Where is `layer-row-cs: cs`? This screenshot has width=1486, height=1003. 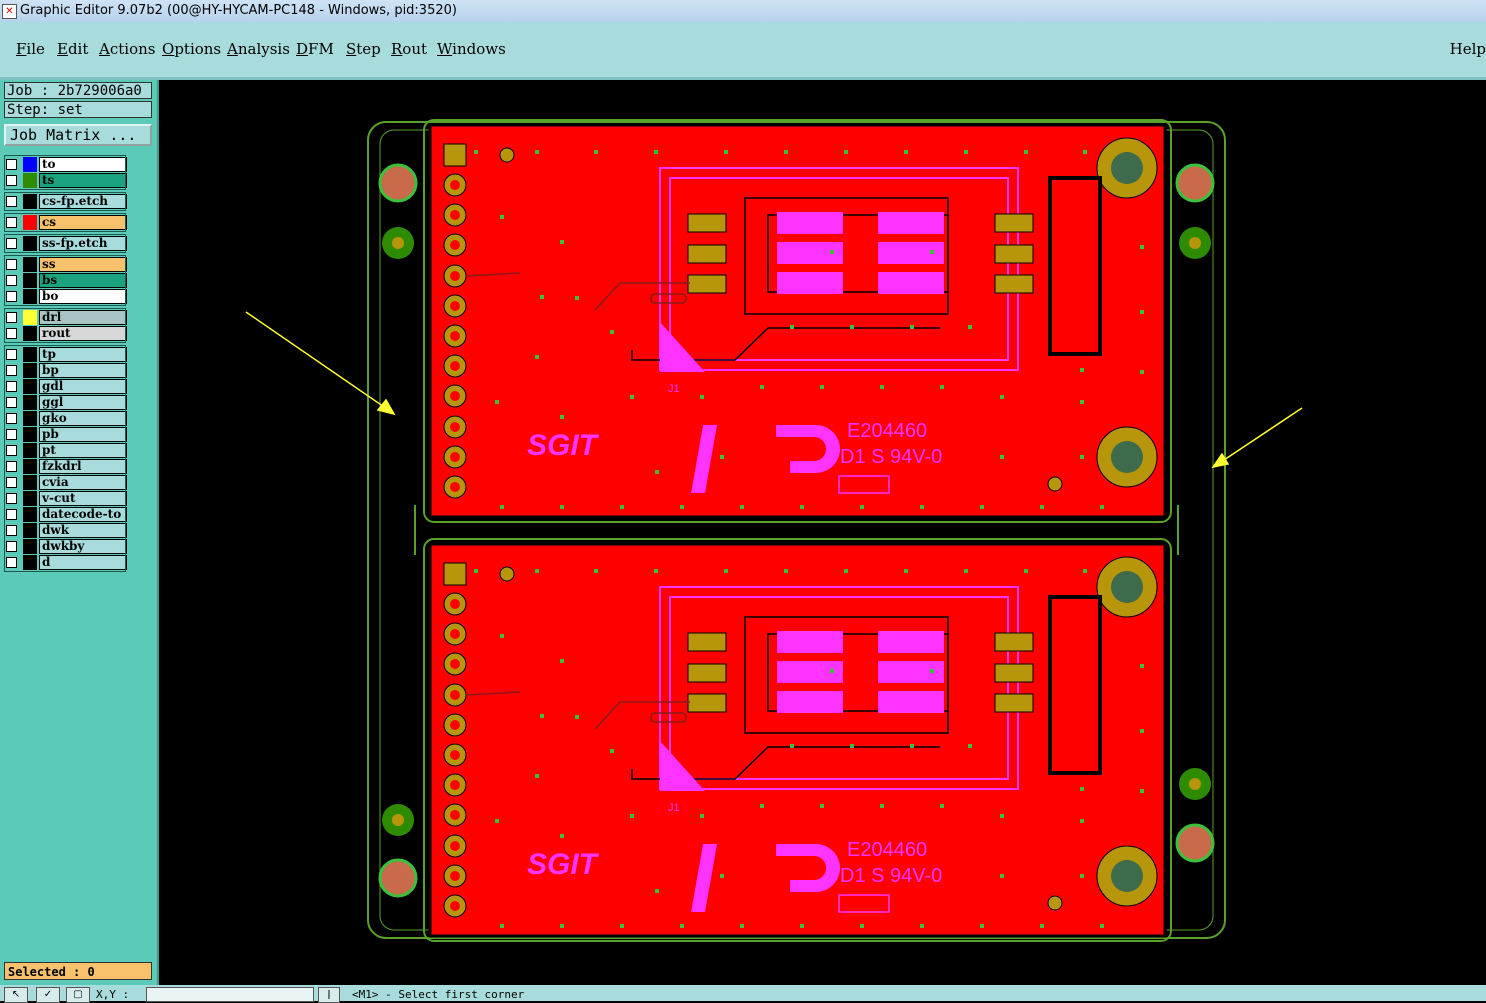
layer-row-cs: cs is located at coordinates (65, 222).